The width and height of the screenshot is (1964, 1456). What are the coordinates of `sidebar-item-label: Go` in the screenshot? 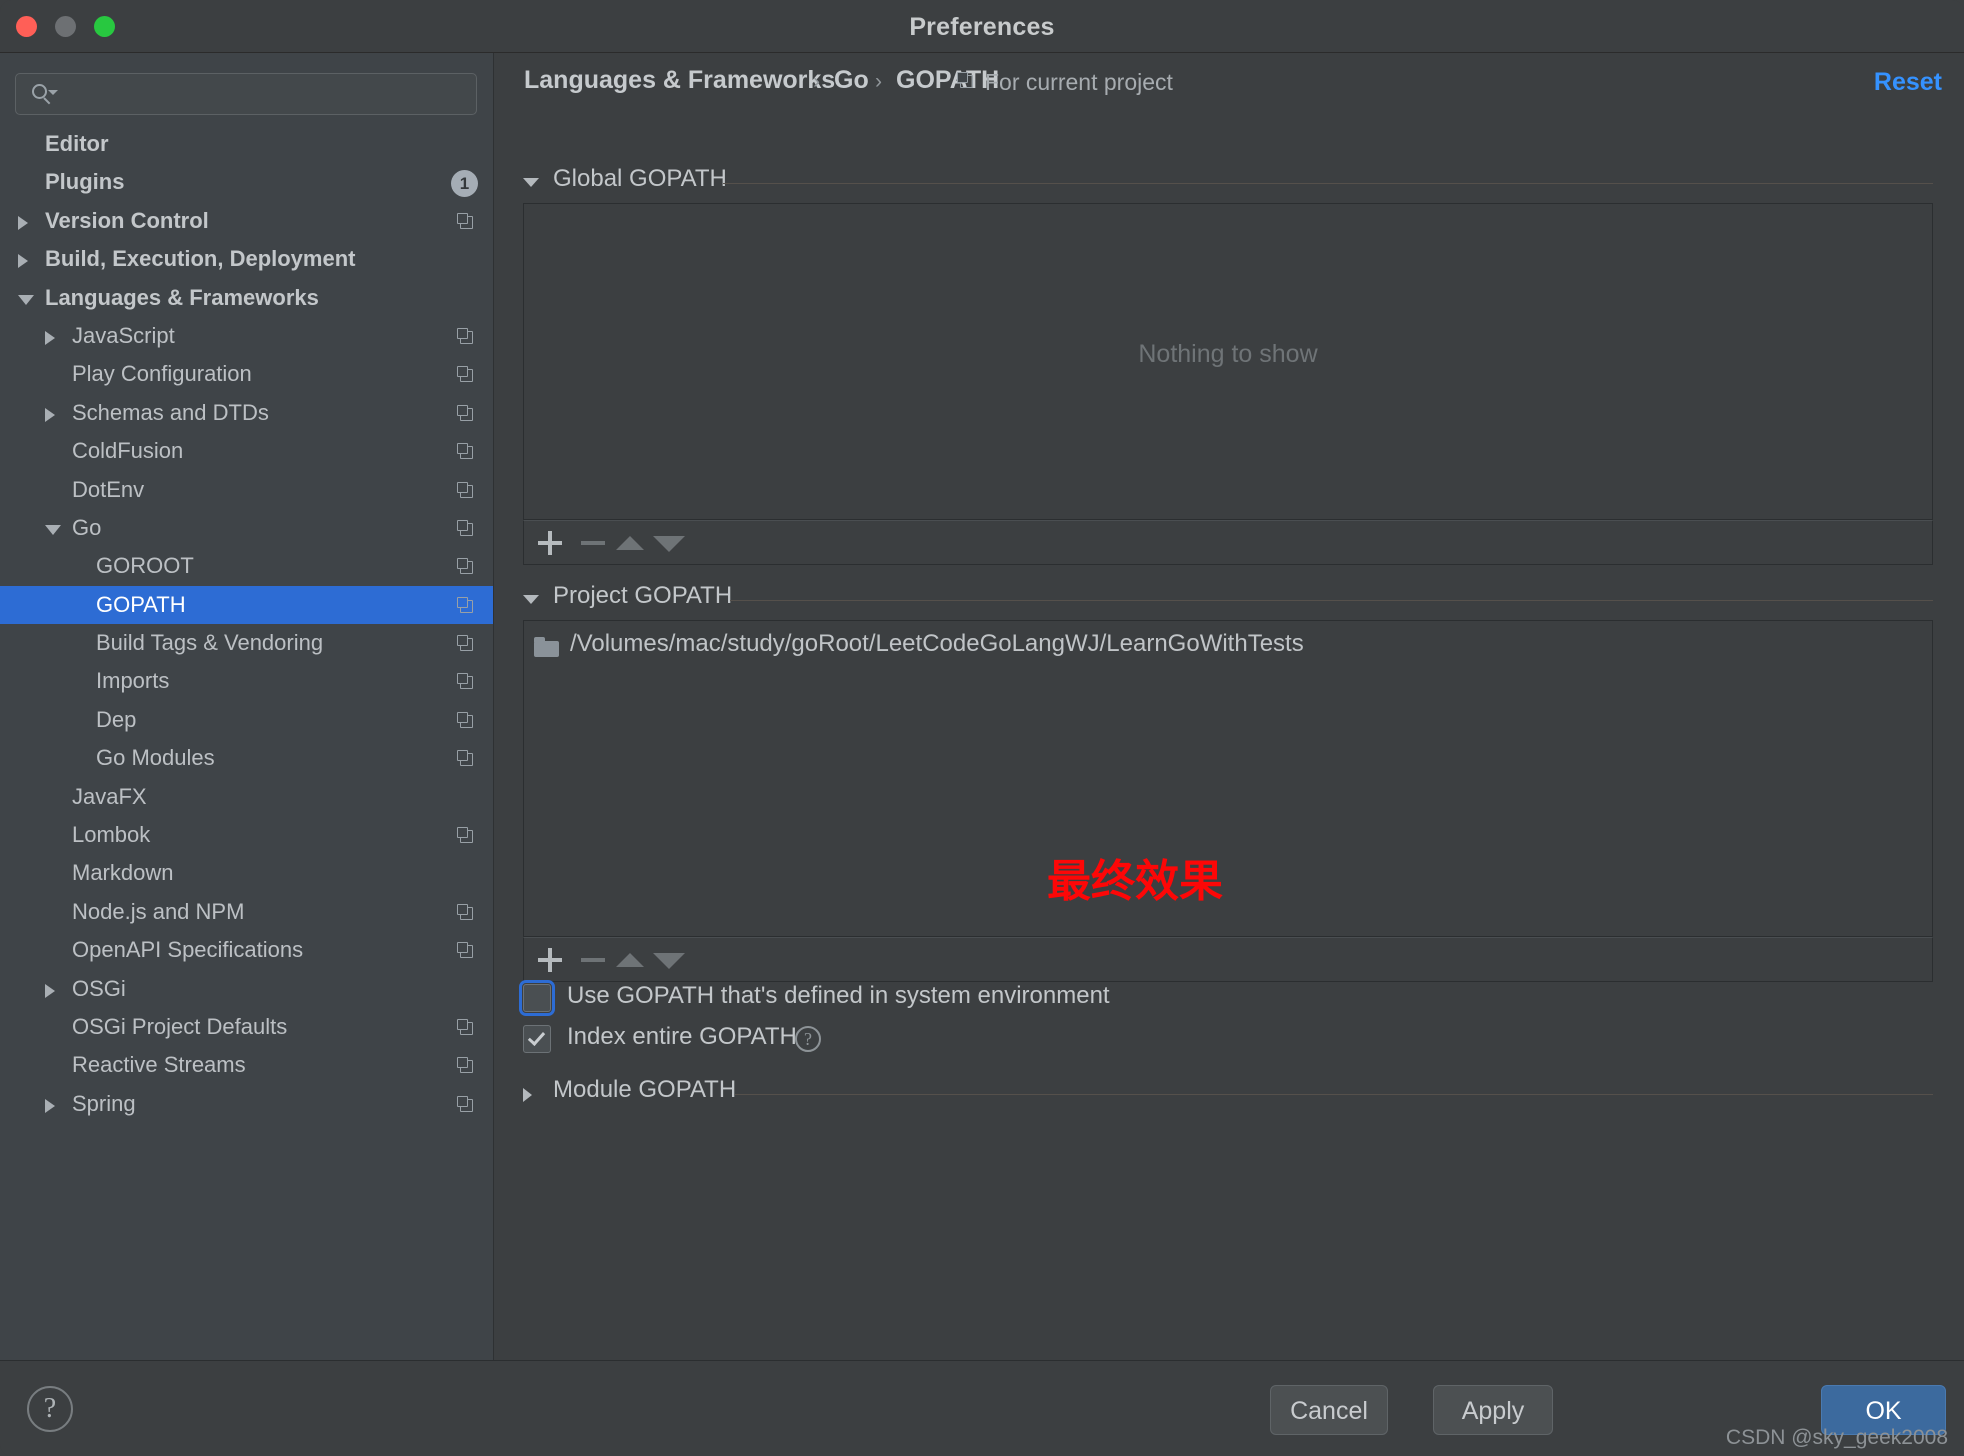 It's located at (87, 527).